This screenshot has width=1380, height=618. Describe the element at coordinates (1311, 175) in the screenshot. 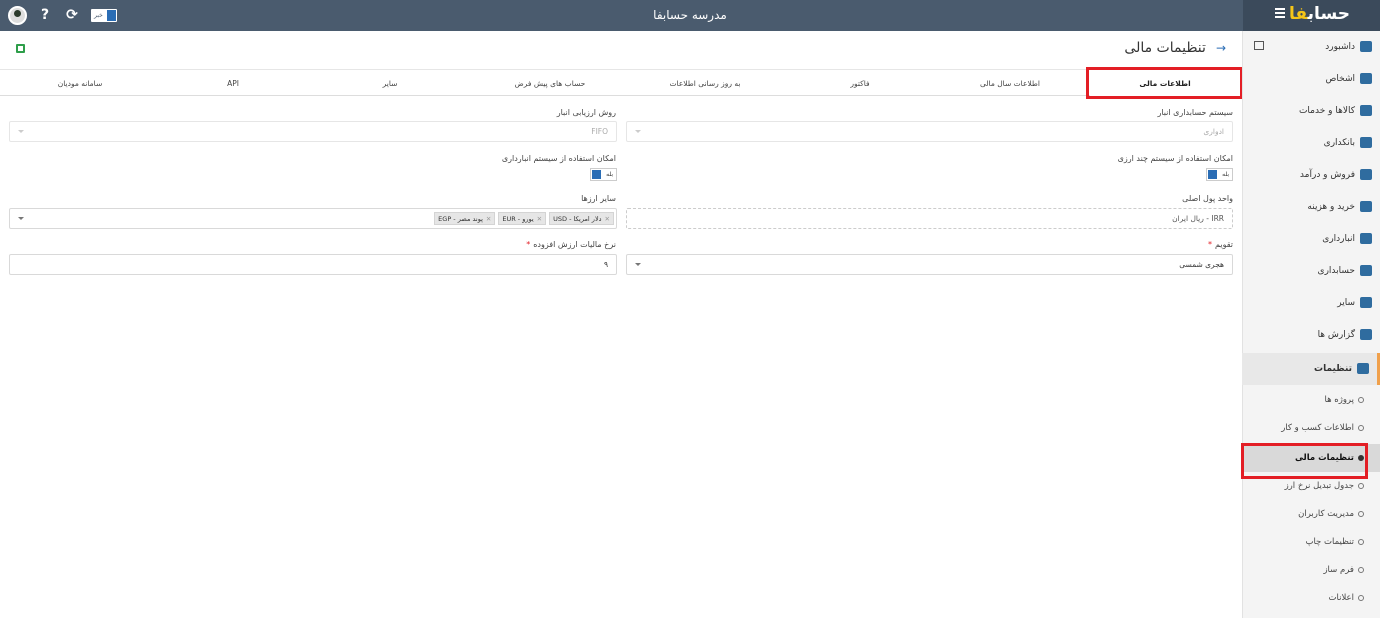

I see `sidebar-item-sales: فروش و درآمد` at that location.